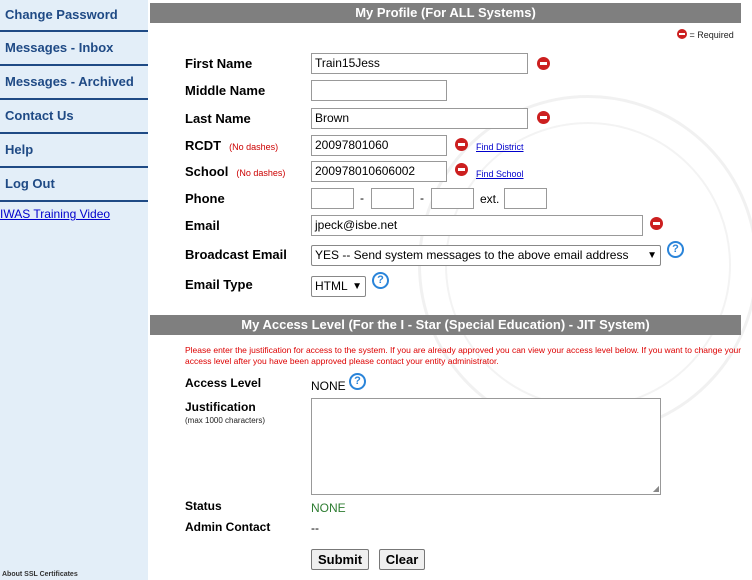  What do you see at coordinates (219, 284) in the screenshot?
I see `email-type-label: Email Type` at bounding box center [219, 284].